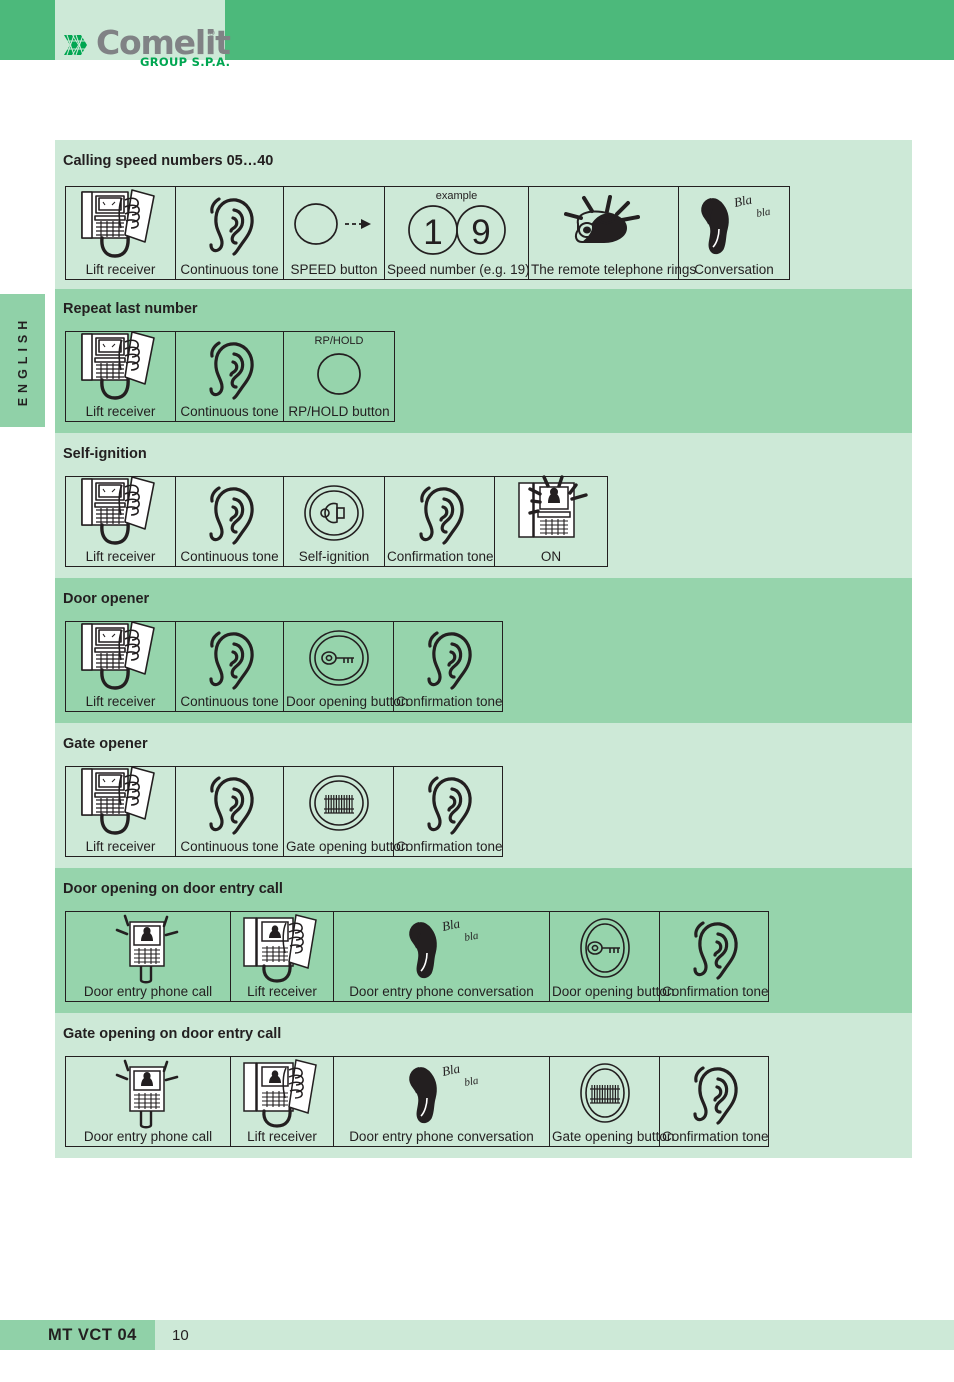 The image size is (954, 1382). I want to click on language-tab-english: ENGLISH, so click(22, 360).